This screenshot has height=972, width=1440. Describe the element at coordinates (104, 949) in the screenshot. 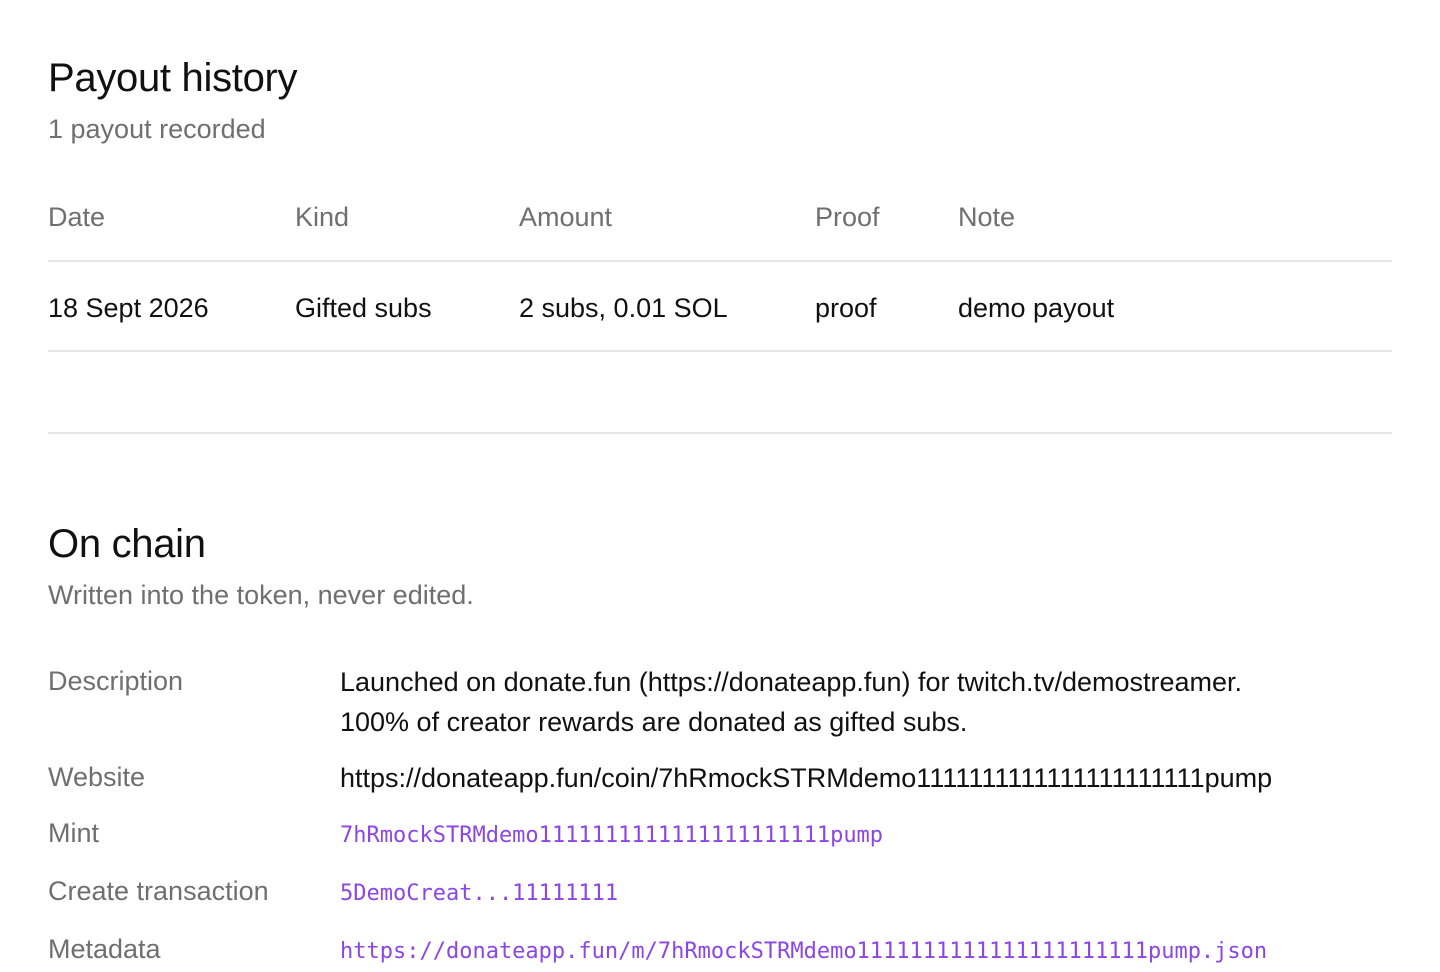

I see `metadata-label: Metadata` at that location.